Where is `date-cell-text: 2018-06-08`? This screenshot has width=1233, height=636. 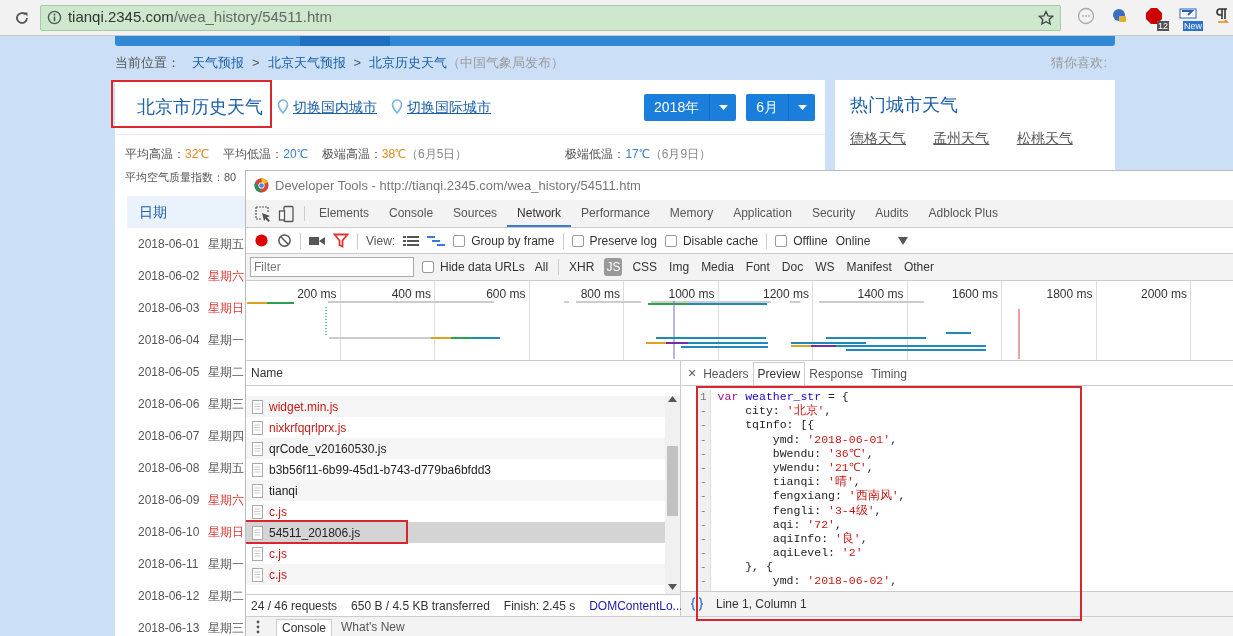 date-cell-text: 2018-06-08 is located at coordinates (169, 468).